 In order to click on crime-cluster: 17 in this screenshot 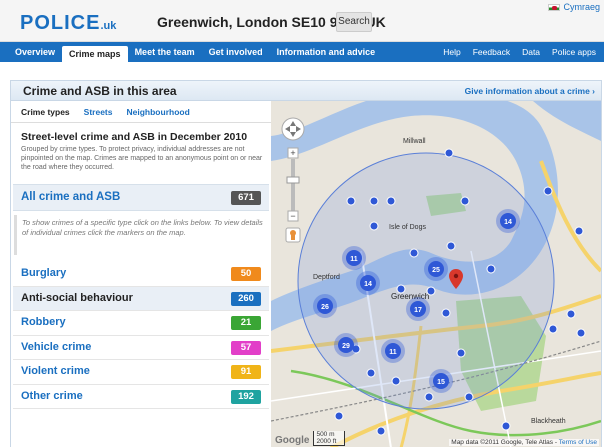, I will do `click(418, 309)`.